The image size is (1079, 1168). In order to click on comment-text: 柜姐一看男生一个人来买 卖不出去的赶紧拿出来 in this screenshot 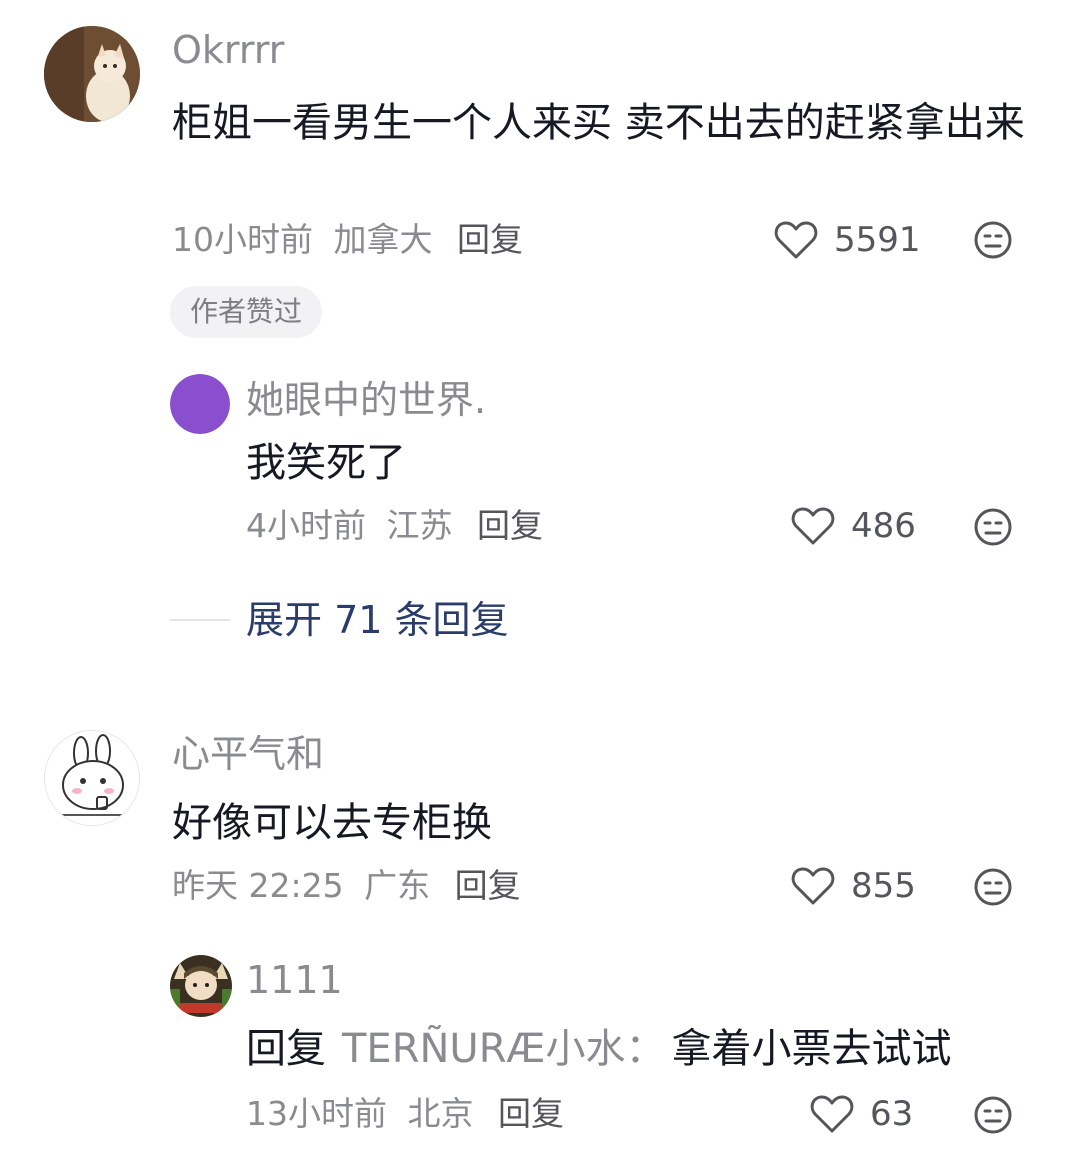, I will do `click(598, 123)`.